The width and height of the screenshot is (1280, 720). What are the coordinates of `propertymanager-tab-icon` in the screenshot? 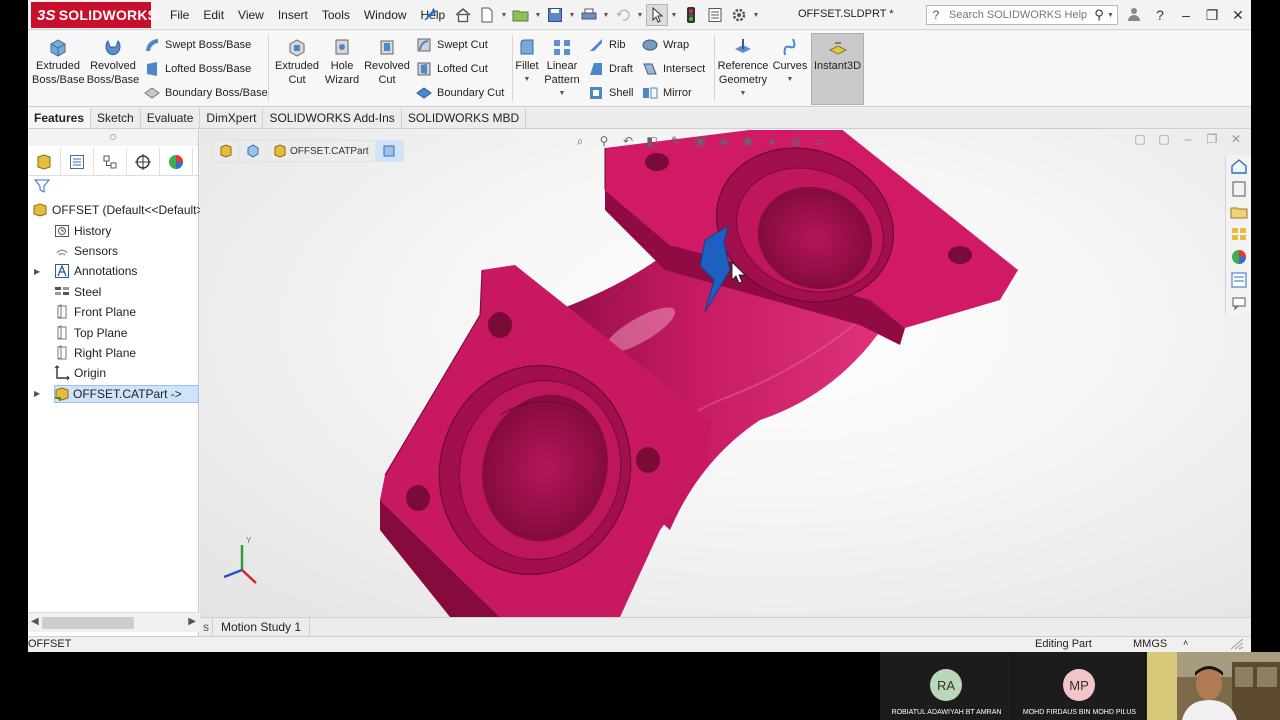 It's located at (77, 162).